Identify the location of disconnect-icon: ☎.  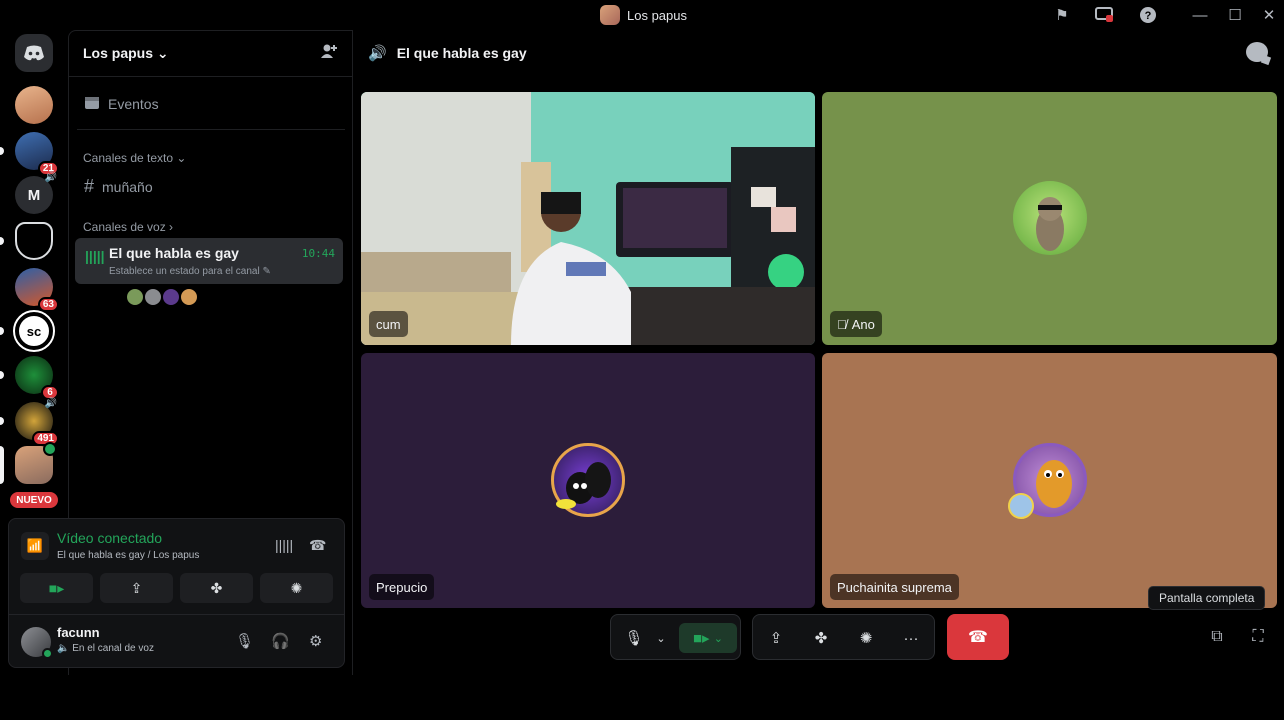
(317, 545).